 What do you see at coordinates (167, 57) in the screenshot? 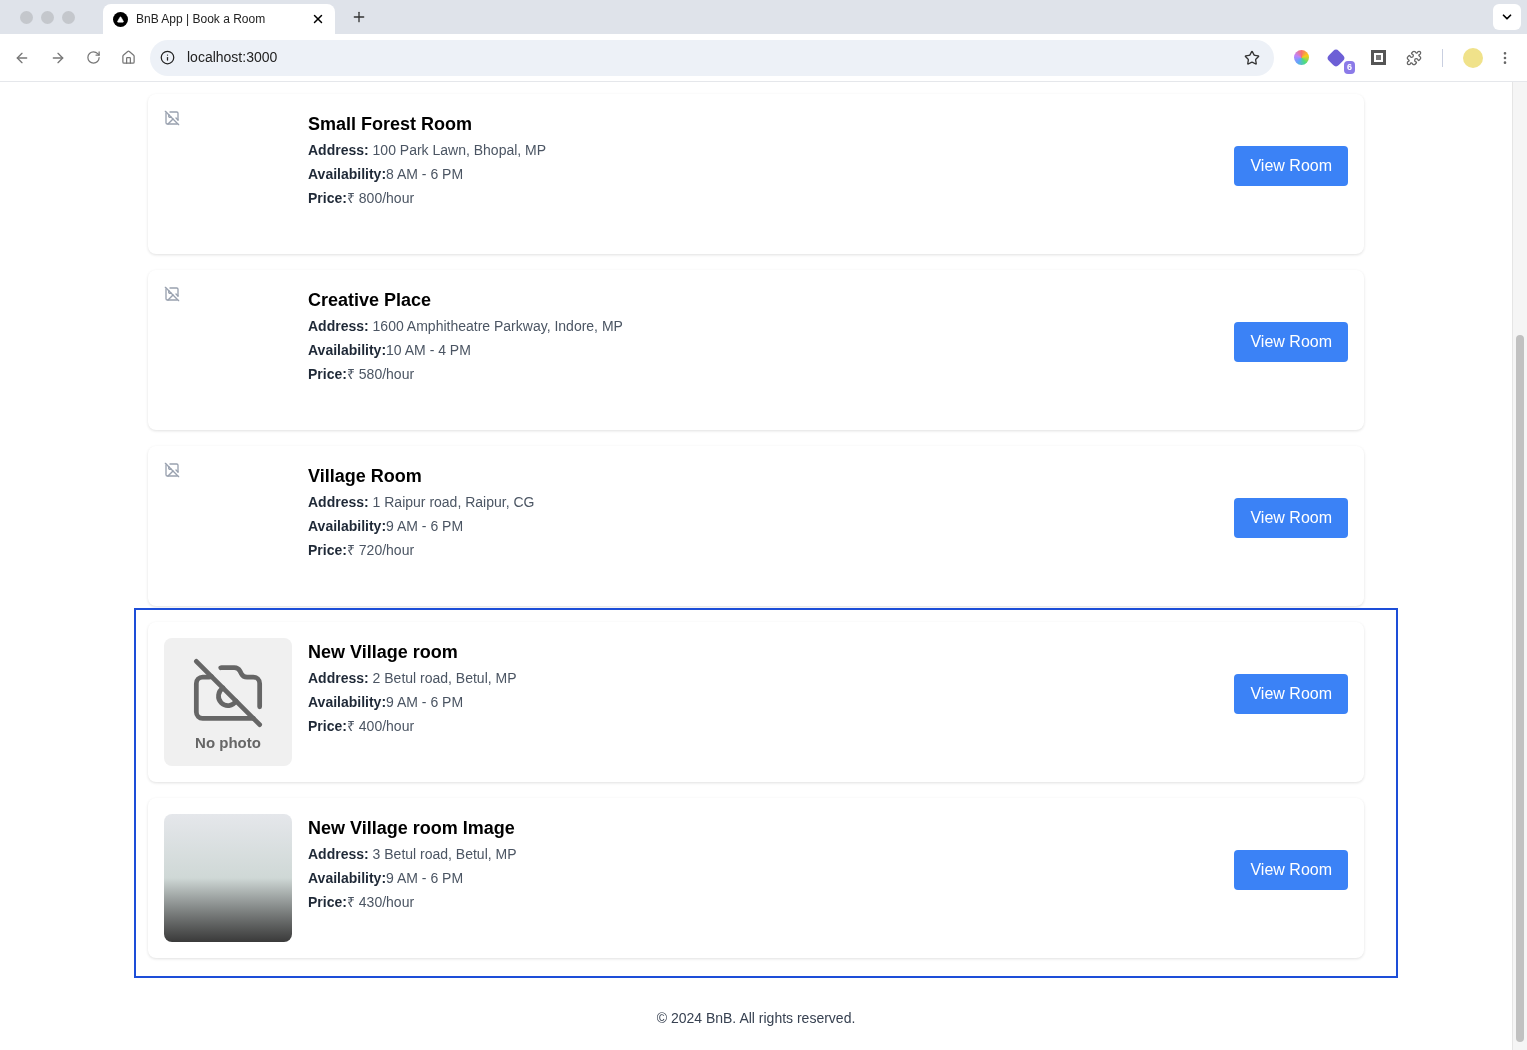
I see `info-icon` at bounding box center [167, 57].